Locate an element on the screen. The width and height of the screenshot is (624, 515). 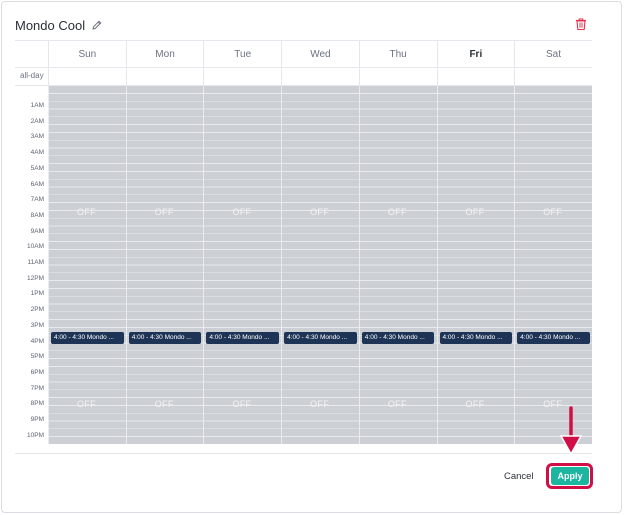
day-column-wed is located at coordinates (320, 265).